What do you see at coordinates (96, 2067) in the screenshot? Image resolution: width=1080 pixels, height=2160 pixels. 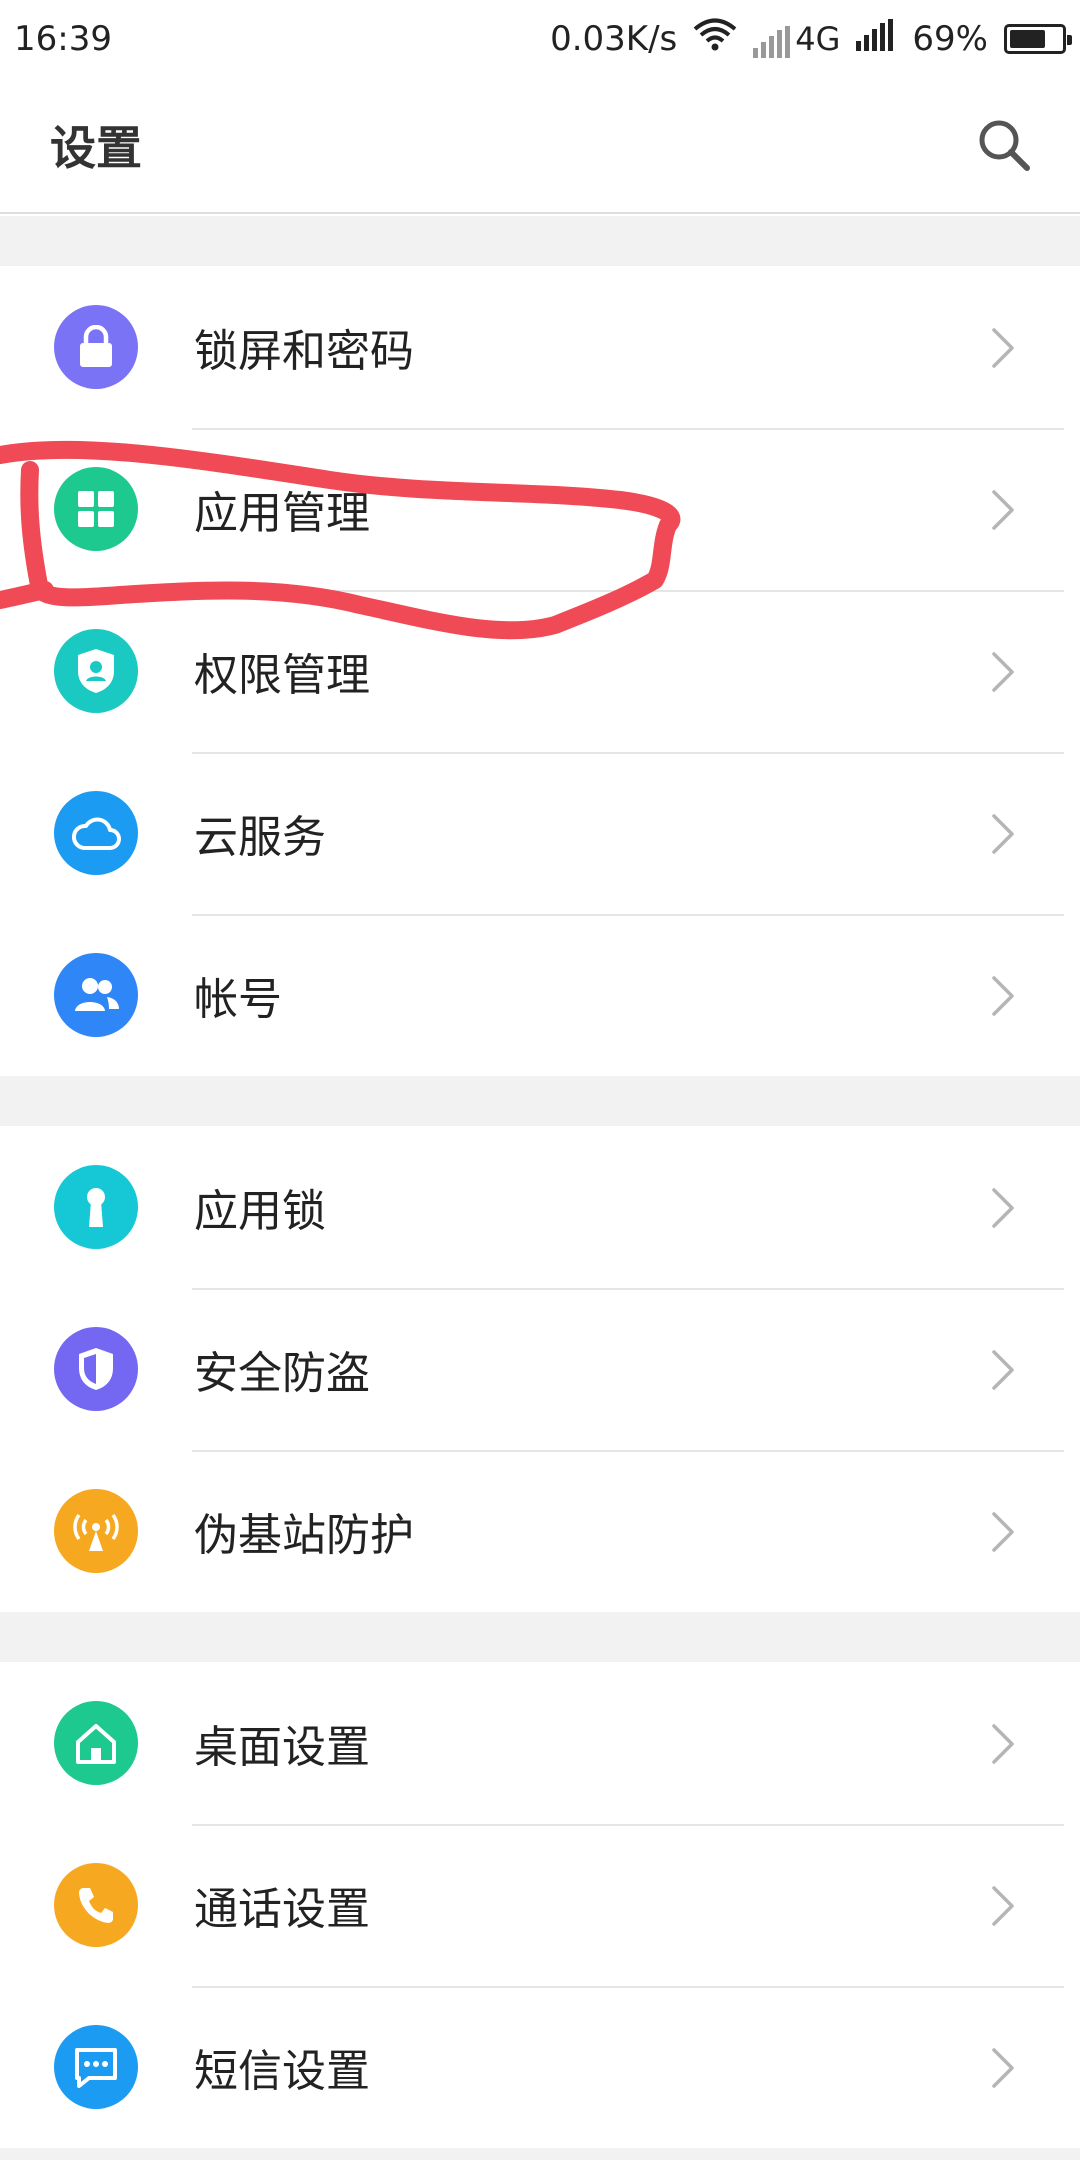 I see `message-icon` at bounding box center [96, 2067].